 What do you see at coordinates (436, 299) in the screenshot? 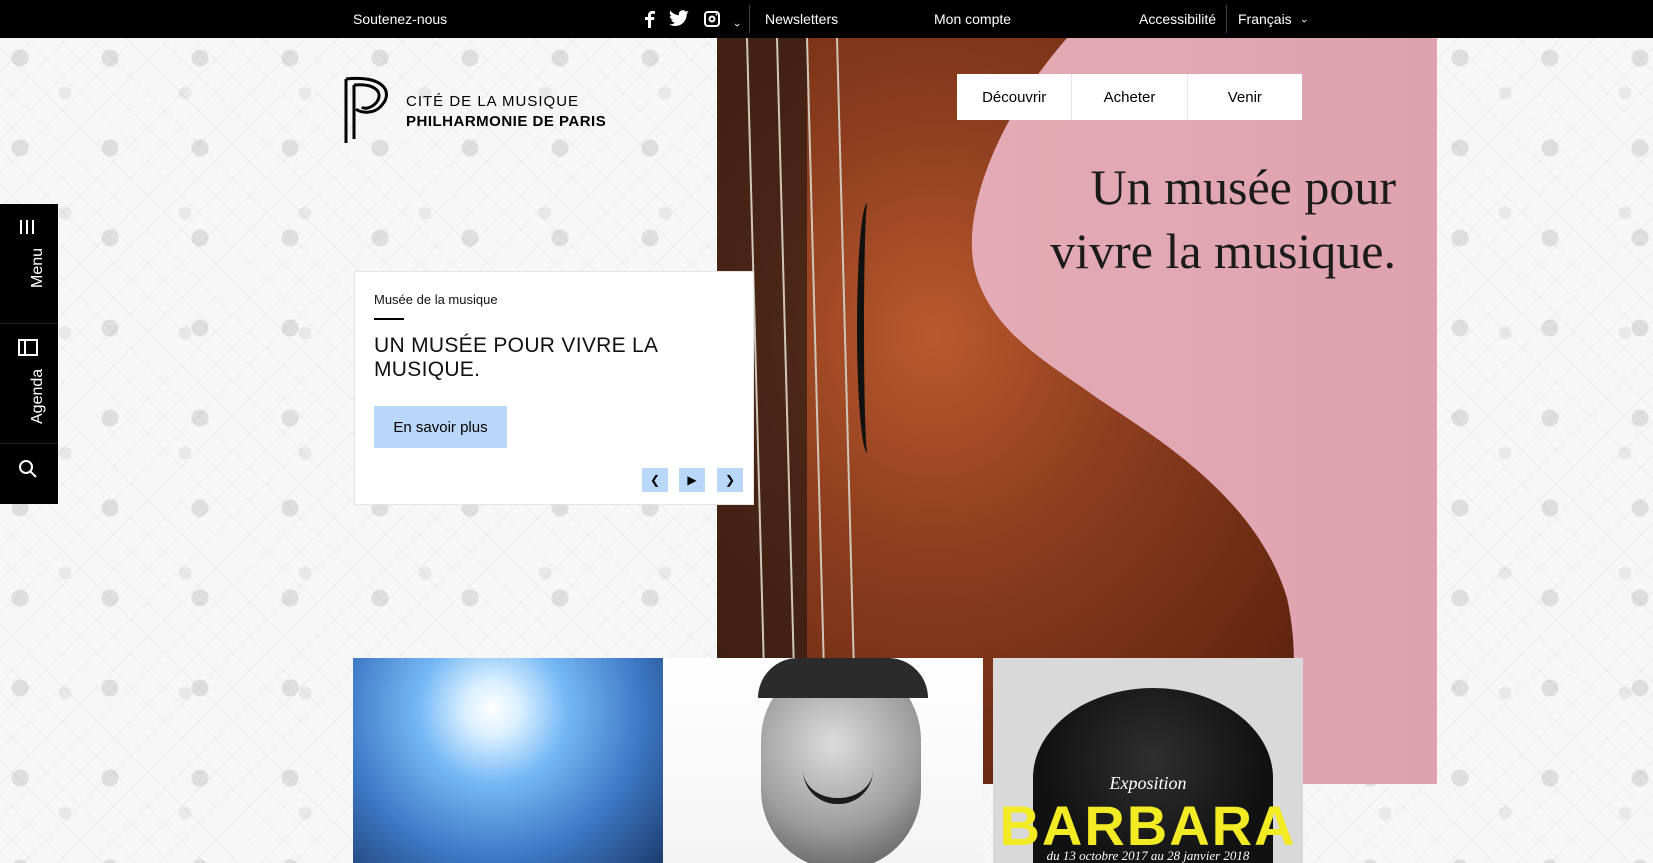
I see `card-kicker: Musée de la musique` at bounding box center [436, 299].